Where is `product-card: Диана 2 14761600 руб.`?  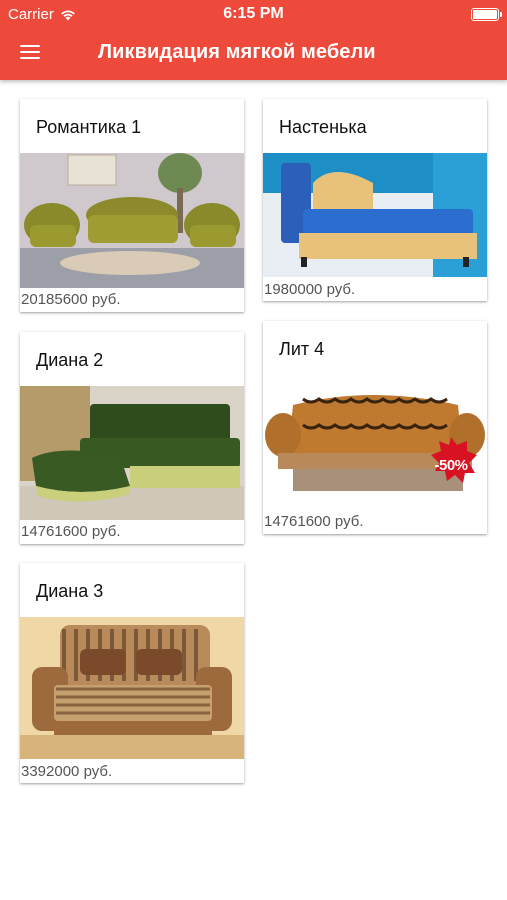
product-card: Диана 2 14761600 руб. is located at coordinates (132, 438).